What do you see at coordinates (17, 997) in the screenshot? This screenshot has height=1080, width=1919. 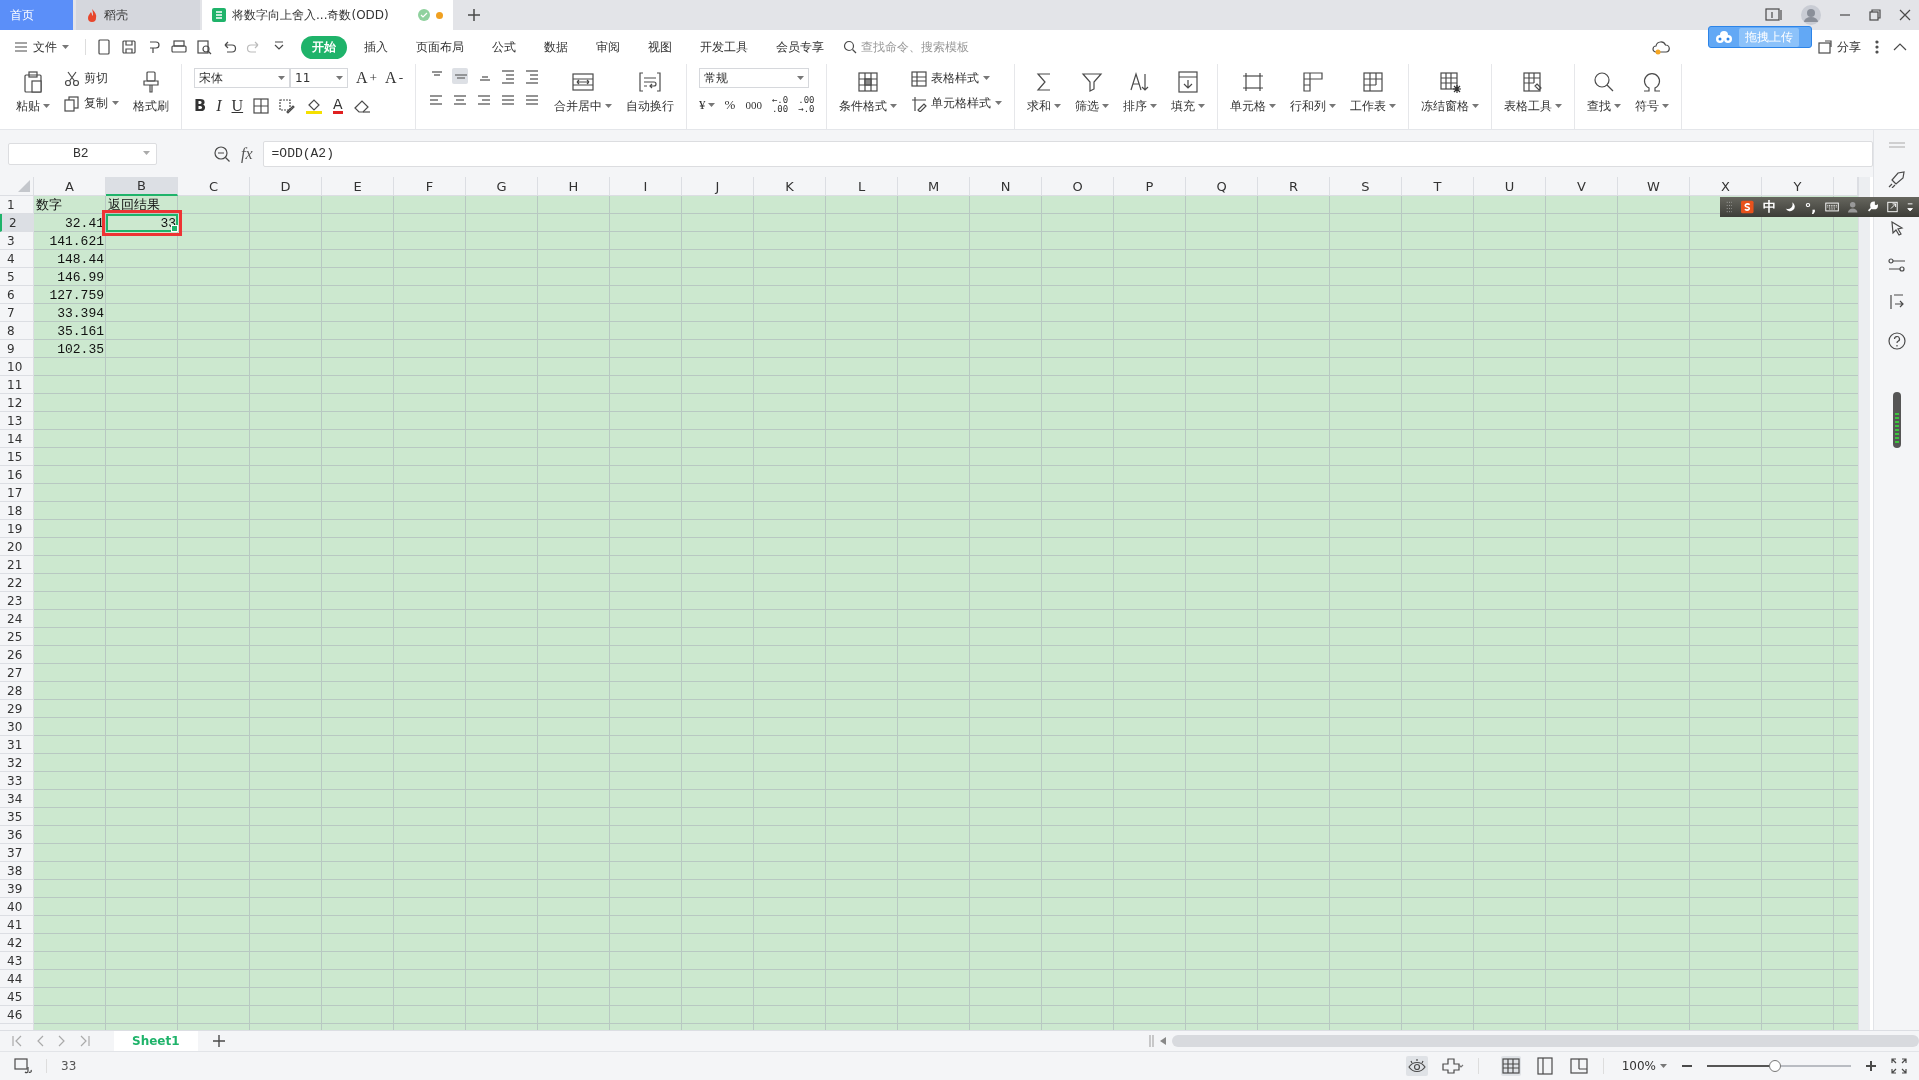 I see `row-header: 45` at bounding box center [17, 997].